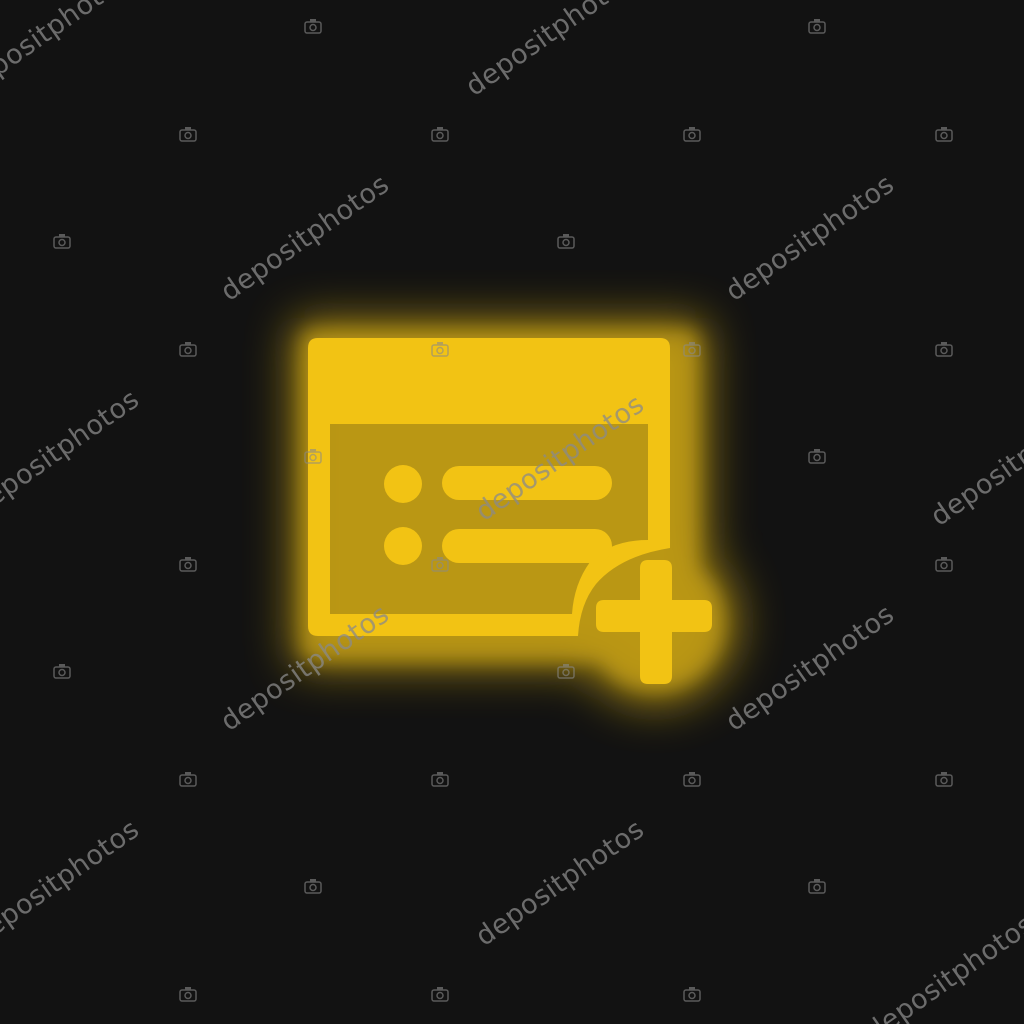  Describe the element at coordinates (527, 546) in the screenshot. I see `list-line-2-icon` at that location.